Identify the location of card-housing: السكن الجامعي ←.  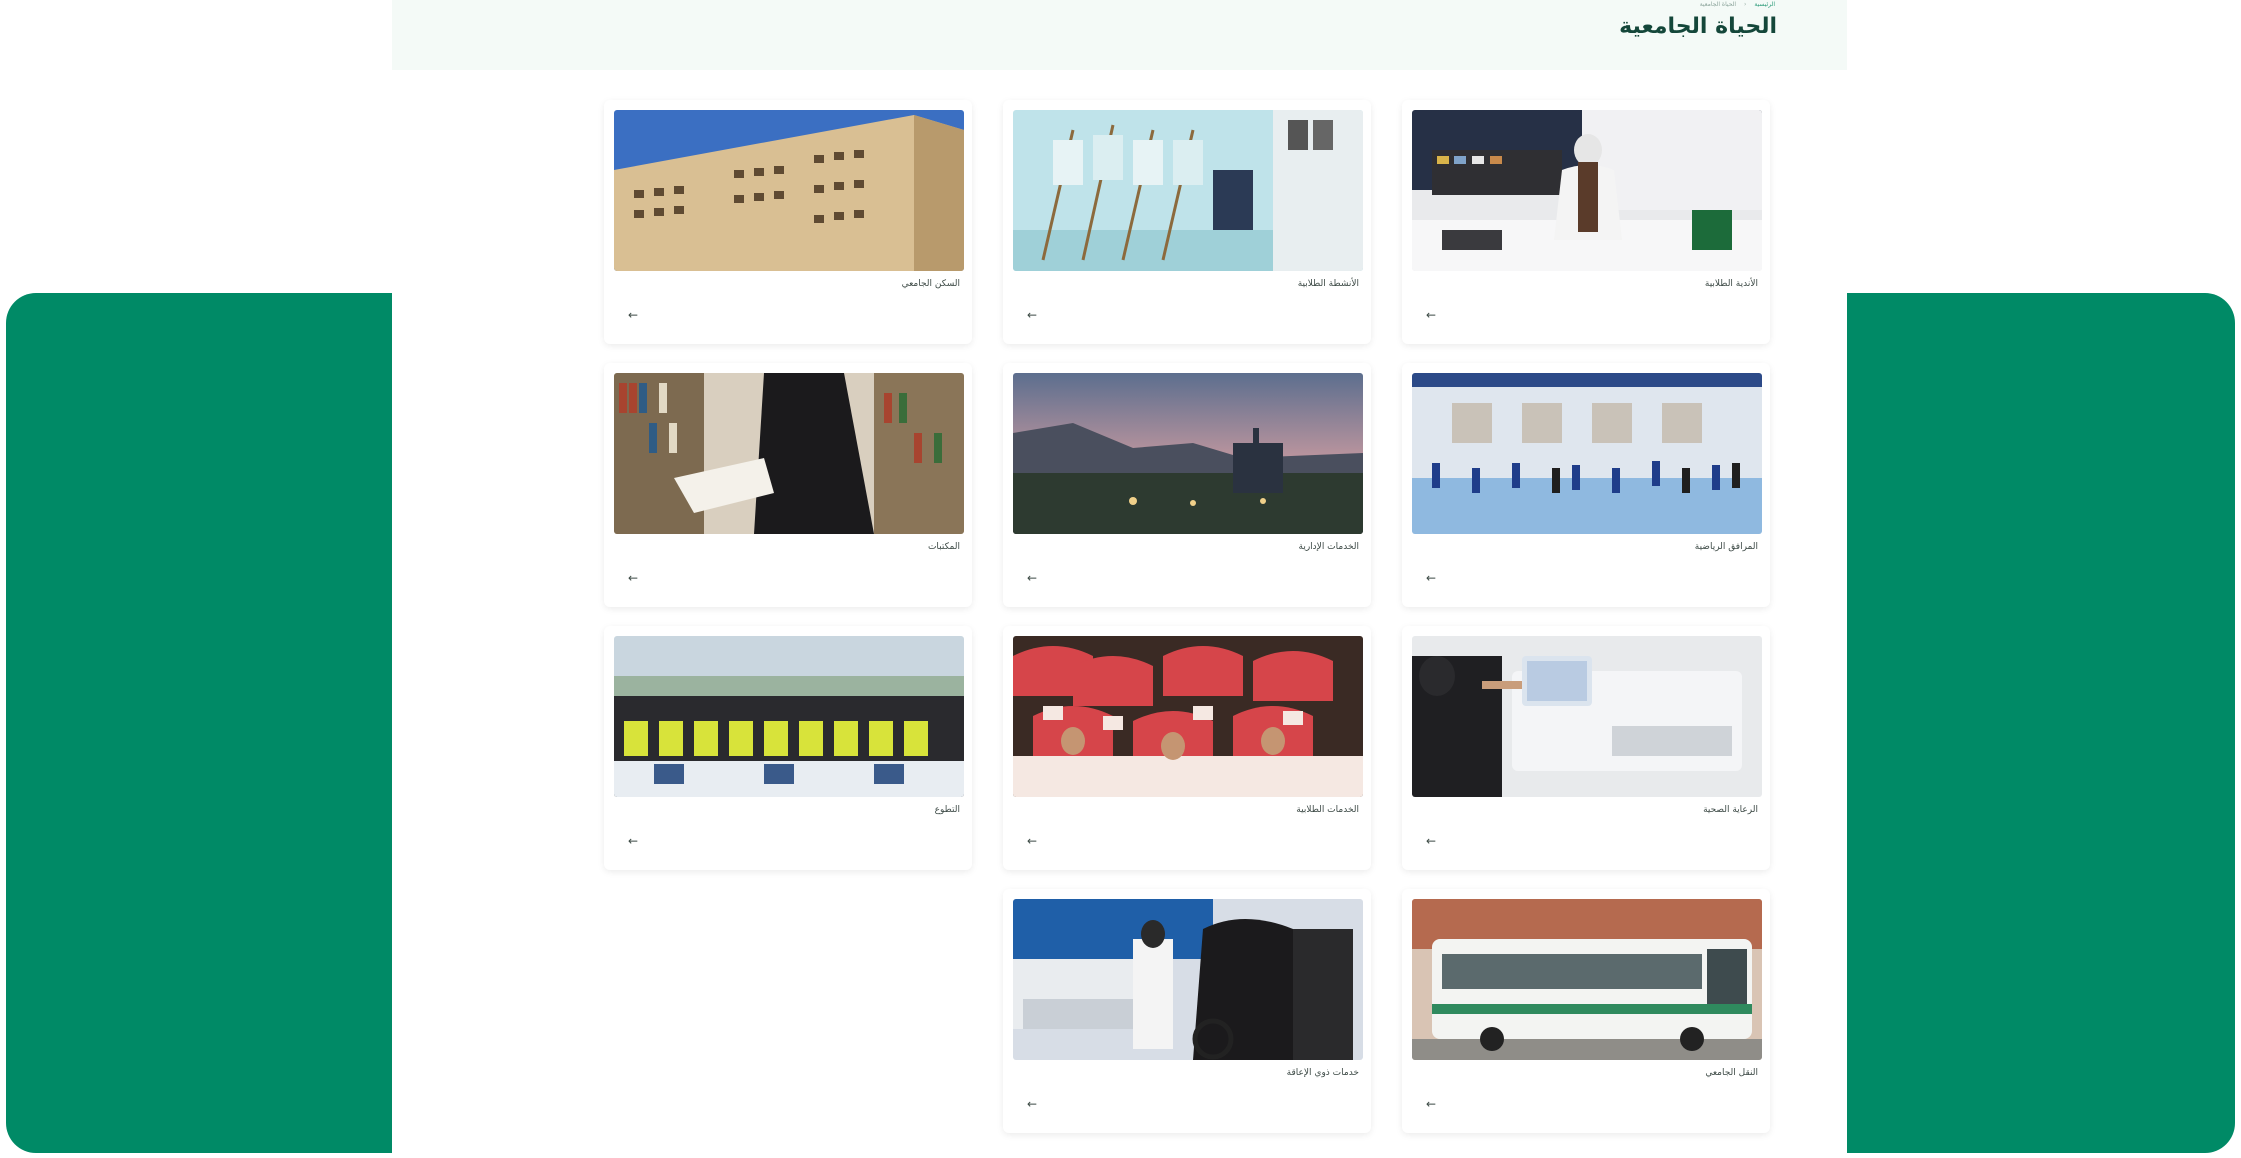
(788, 222).